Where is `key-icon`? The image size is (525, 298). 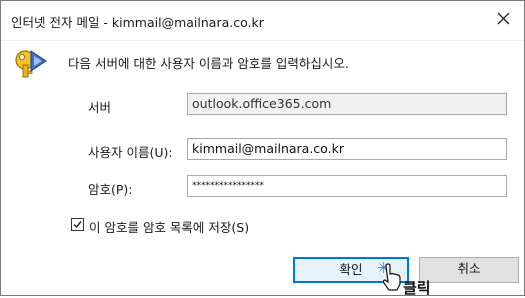 key-icon is located at coordinates (31, 64).